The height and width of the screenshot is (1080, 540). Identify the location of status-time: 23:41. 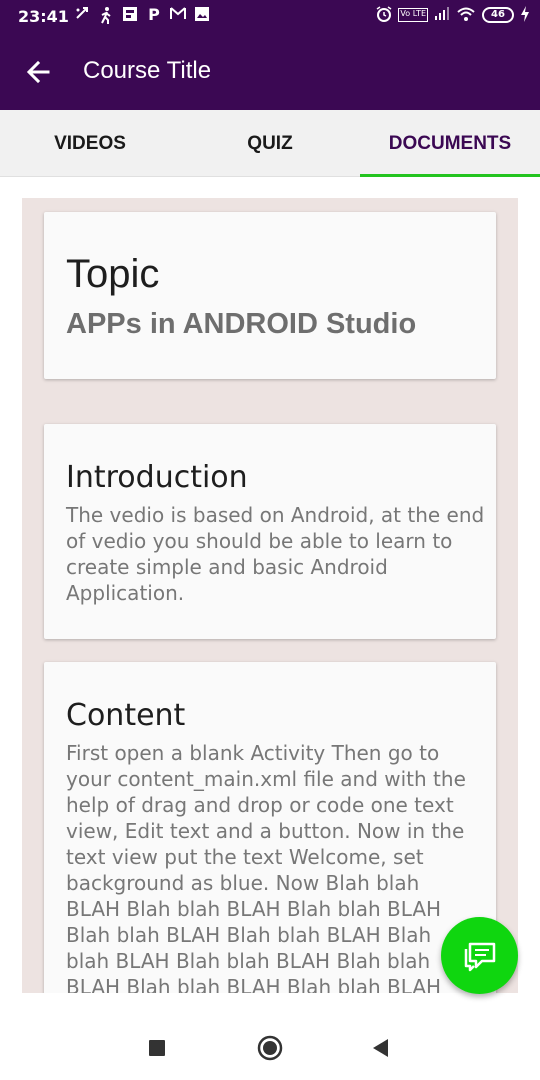
(43, 16).